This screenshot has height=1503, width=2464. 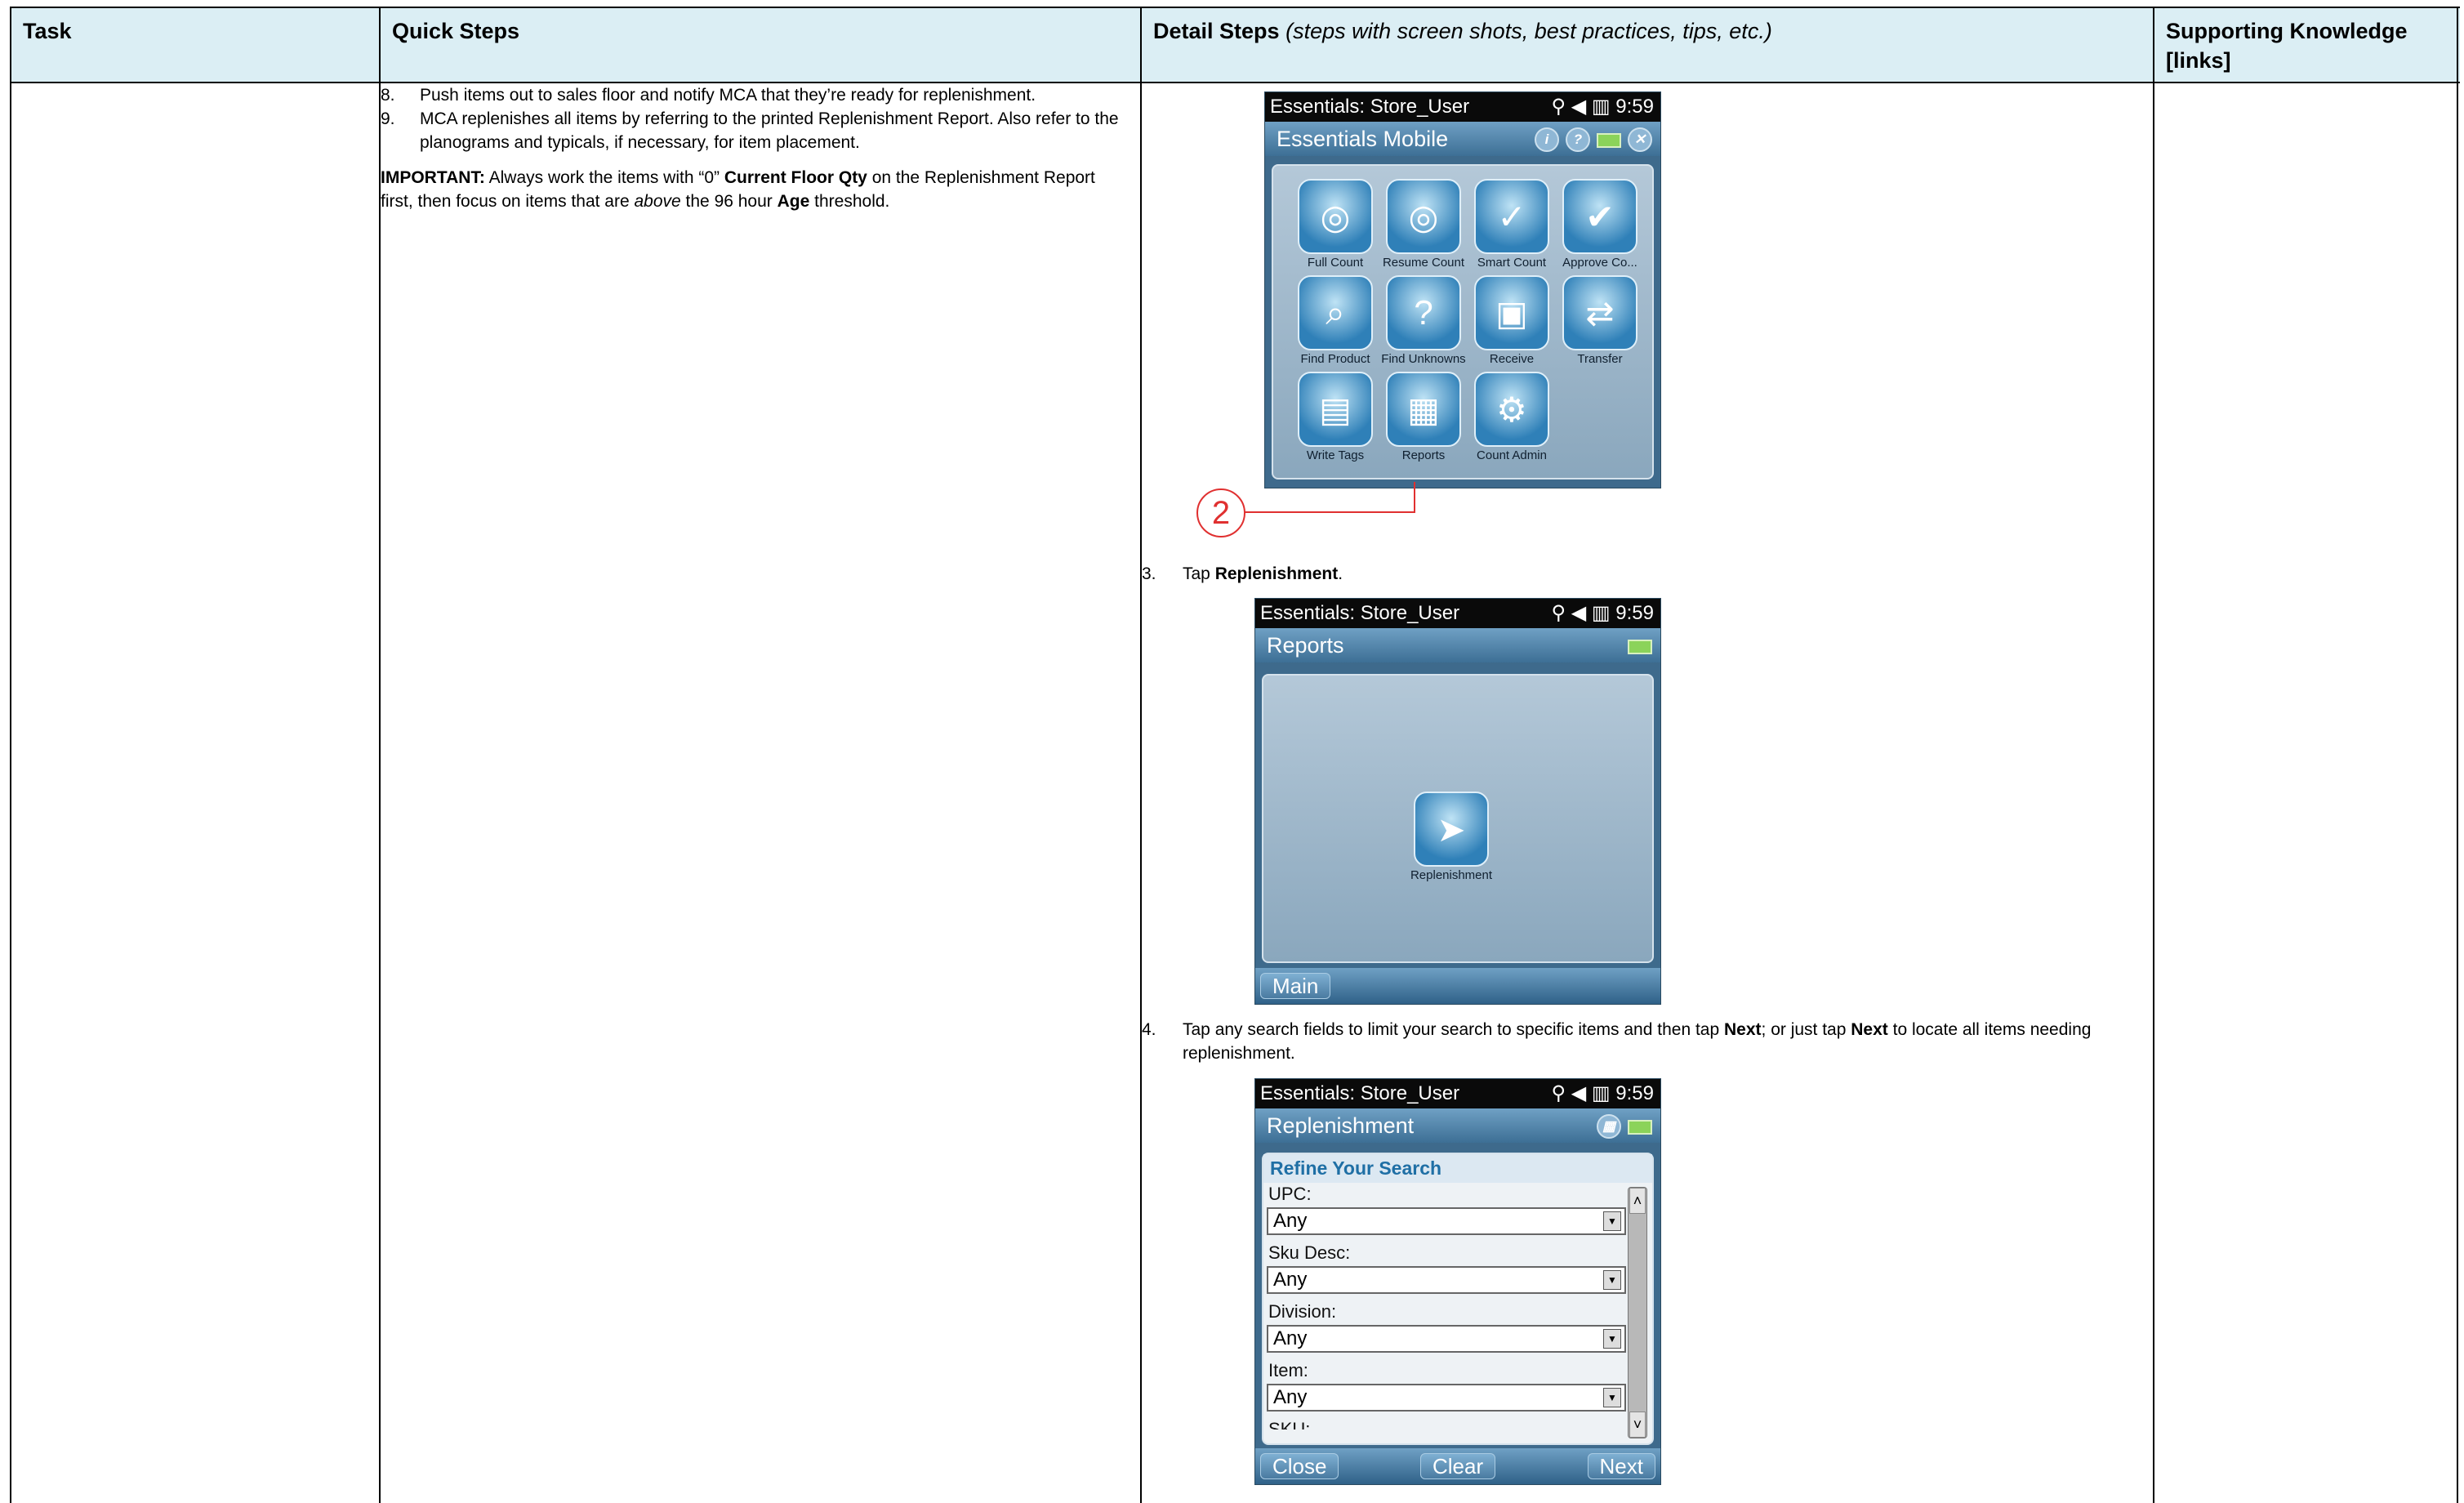 I want to click on field-label: UPC:, so click(x=1290, y=1194).